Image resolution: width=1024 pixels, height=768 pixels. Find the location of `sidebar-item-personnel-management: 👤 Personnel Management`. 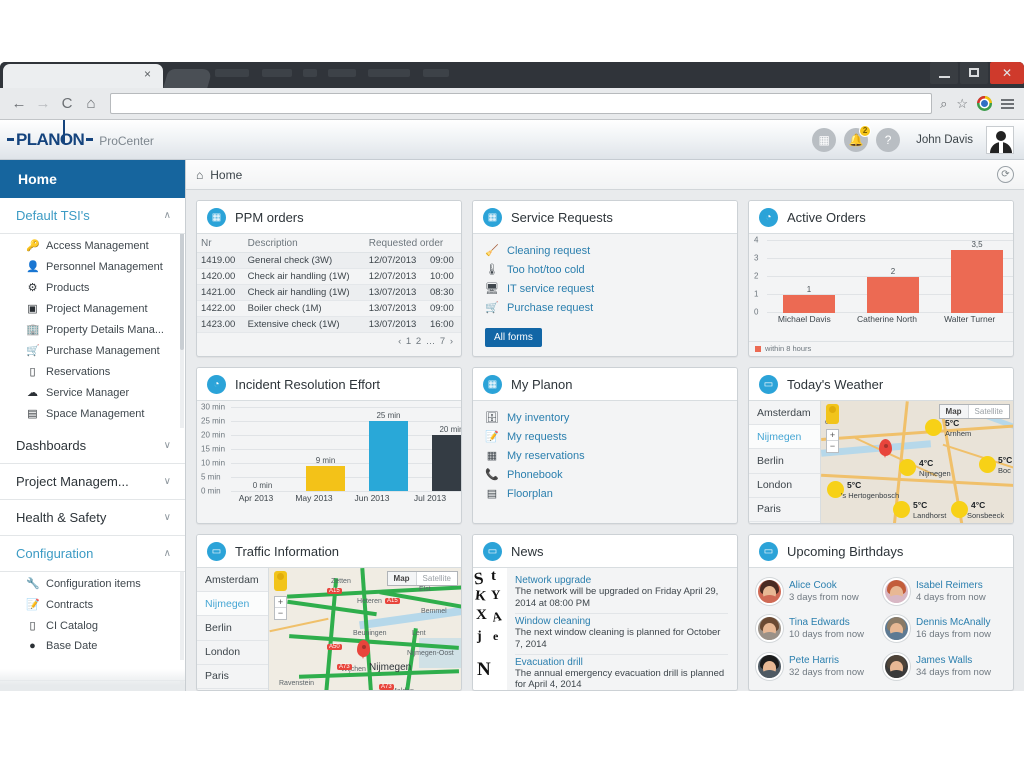

sidebar-item-personnel-management: 👤 Personnel Management is located at coordinates (92, 266).